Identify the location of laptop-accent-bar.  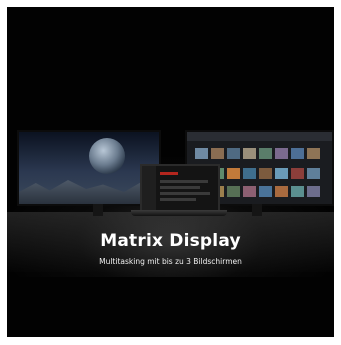
(169, 173).